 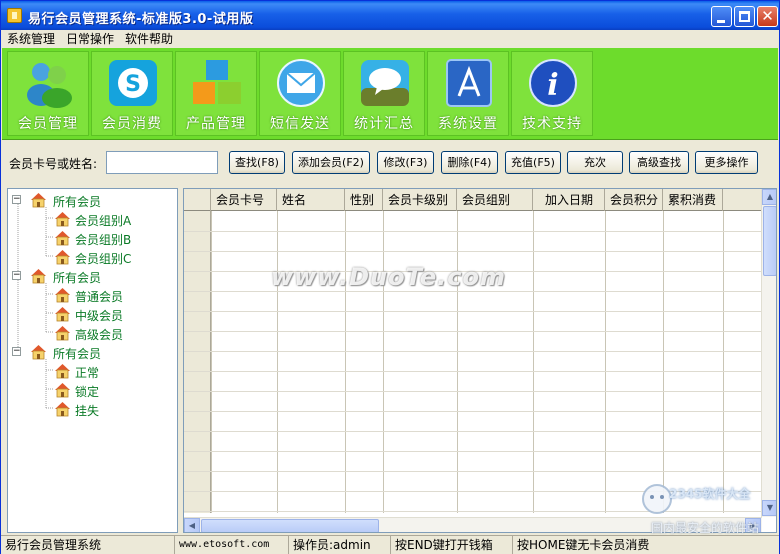 What do you see at coordinates (148, 38) in the screenshot?
I see `menu-help: 软件帮助` at bounding box center [148, 38].